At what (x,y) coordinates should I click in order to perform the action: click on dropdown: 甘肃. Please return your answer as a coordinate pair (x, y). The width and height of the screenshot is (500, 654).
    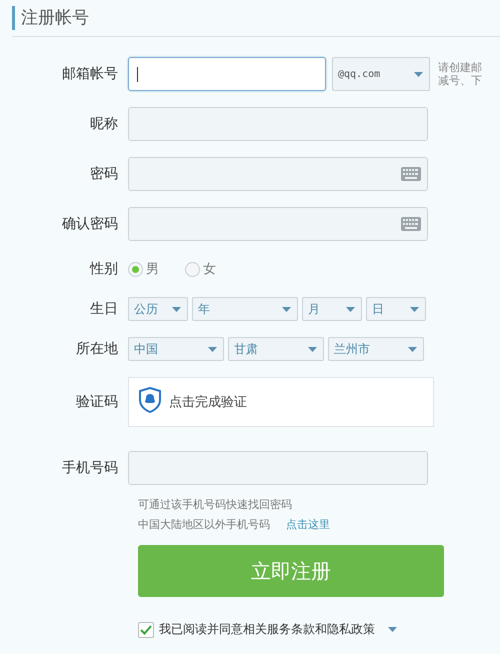
    Looking at the image, I should click on (276, 349).